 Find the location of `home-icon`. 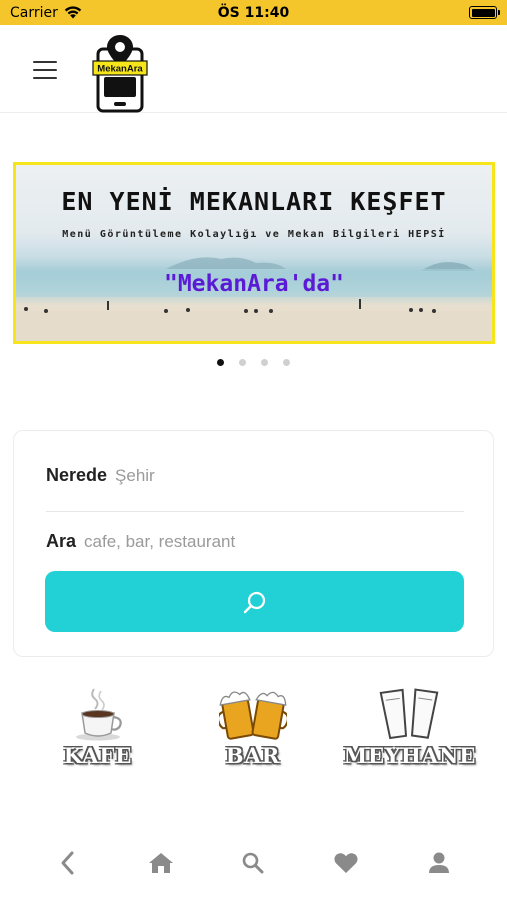

home-icon is located at coordinates (160, 862).